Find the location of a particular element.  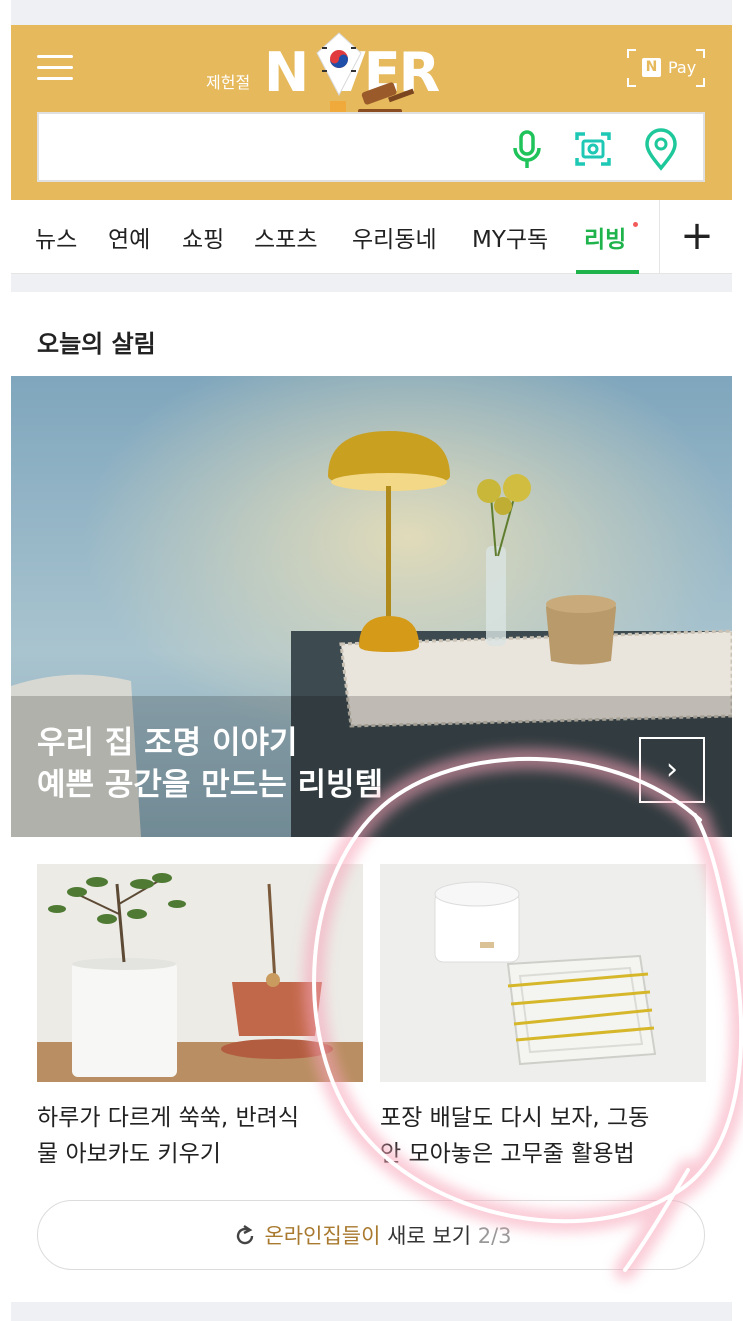

location-search-icon is located at coordinates (661, 150).